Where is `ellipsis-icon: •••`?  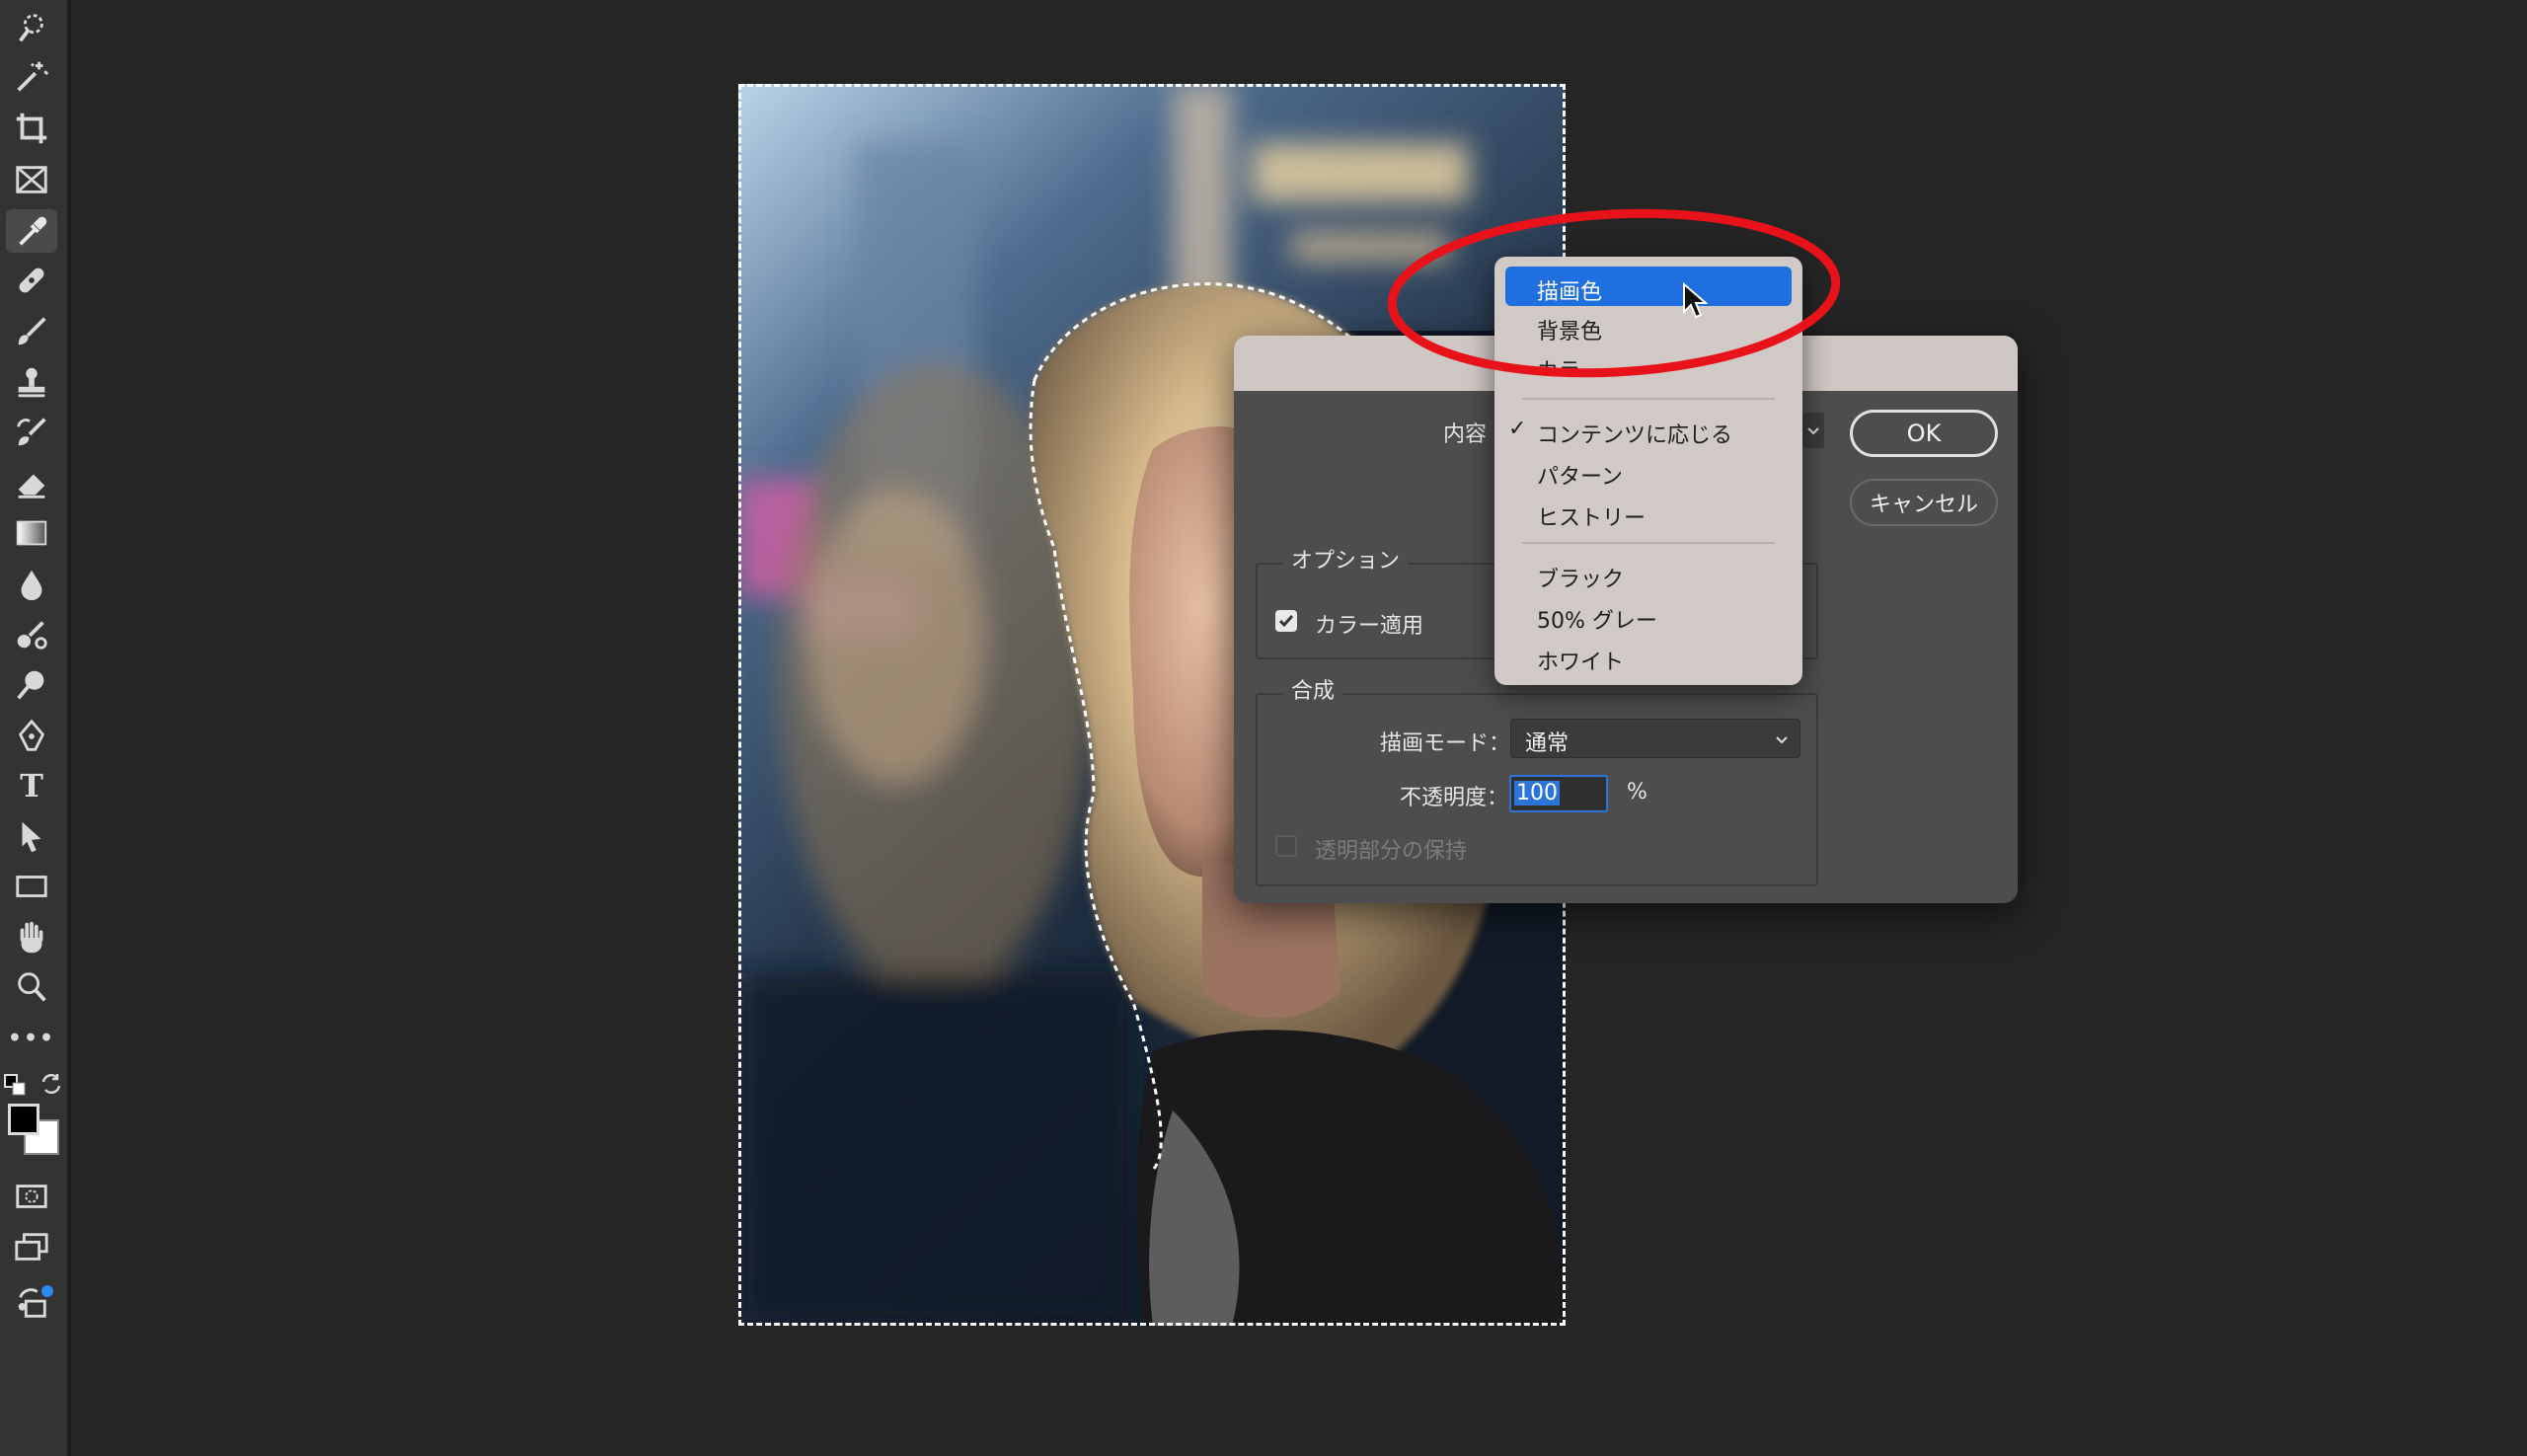 ellipsis-icon: ••• is located at coordinates (31, 1038).